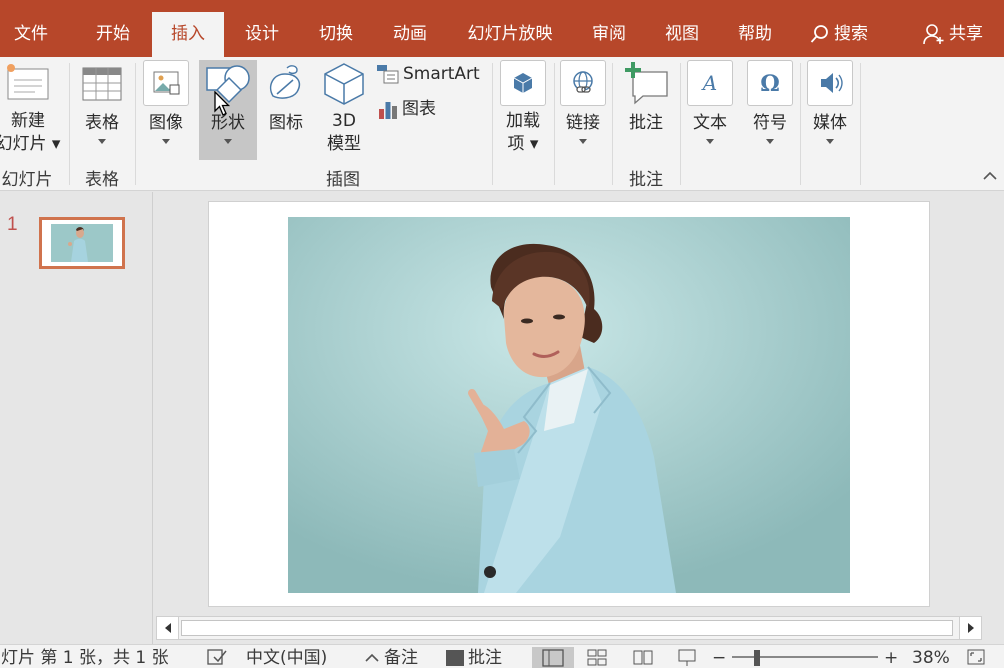 Image resolution: width=1004 pixels, height=668 pixels. What do you see at coordinates (166, 102) in the screenshot?
I see `images-button: 图像` at bounding box center [166, 102].